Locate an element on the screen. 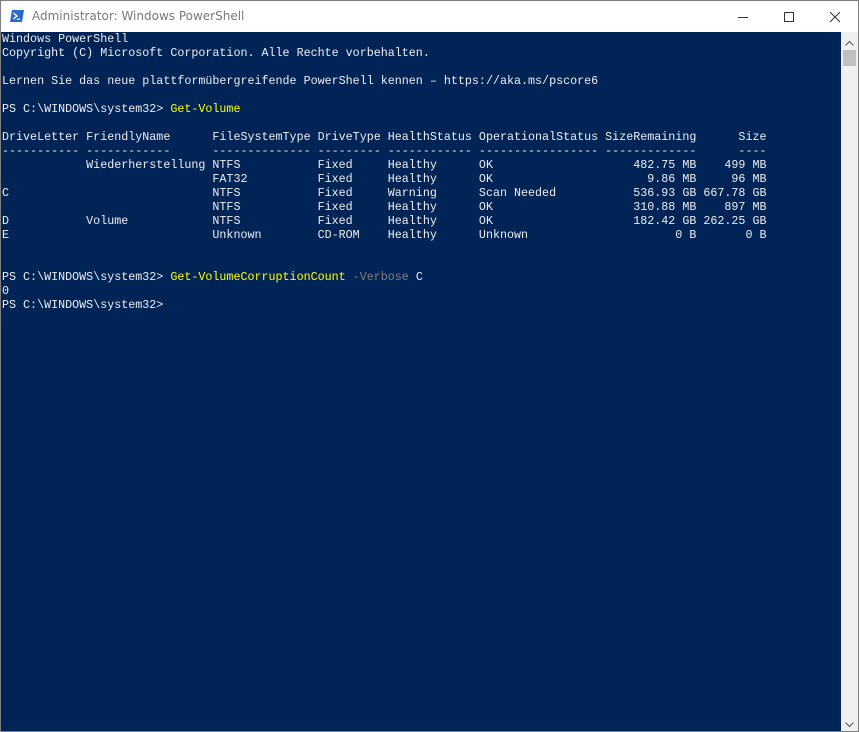 The width and height of the screenshot is (859, 732). window-title: Administrator: Windows PowerShell is located at coordinates (138, 16).